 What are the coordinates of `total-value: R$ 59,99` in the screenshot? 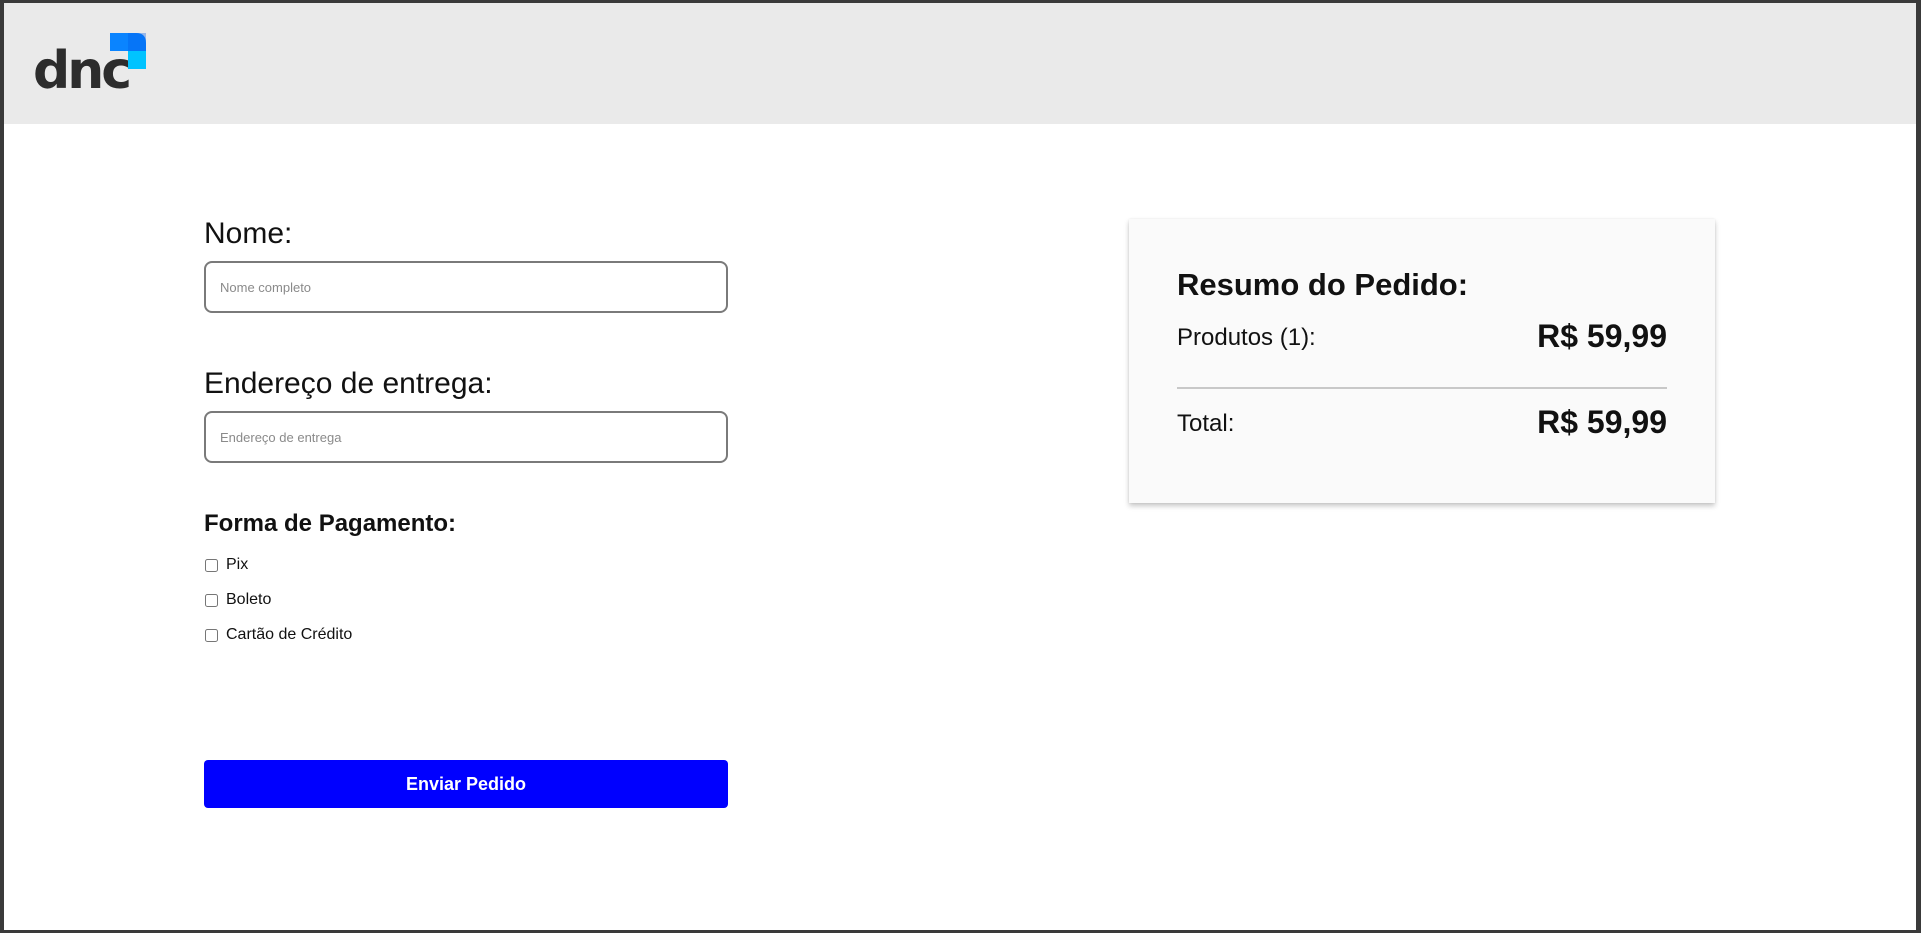 It's located at (1602, 422).